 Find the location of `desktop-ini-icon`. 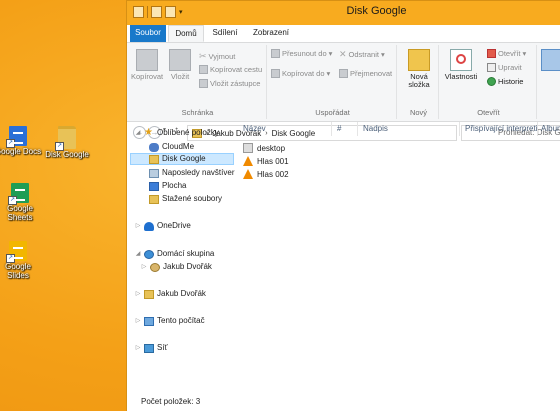

desktop-ini-icon is located at coordinates (248, 148).